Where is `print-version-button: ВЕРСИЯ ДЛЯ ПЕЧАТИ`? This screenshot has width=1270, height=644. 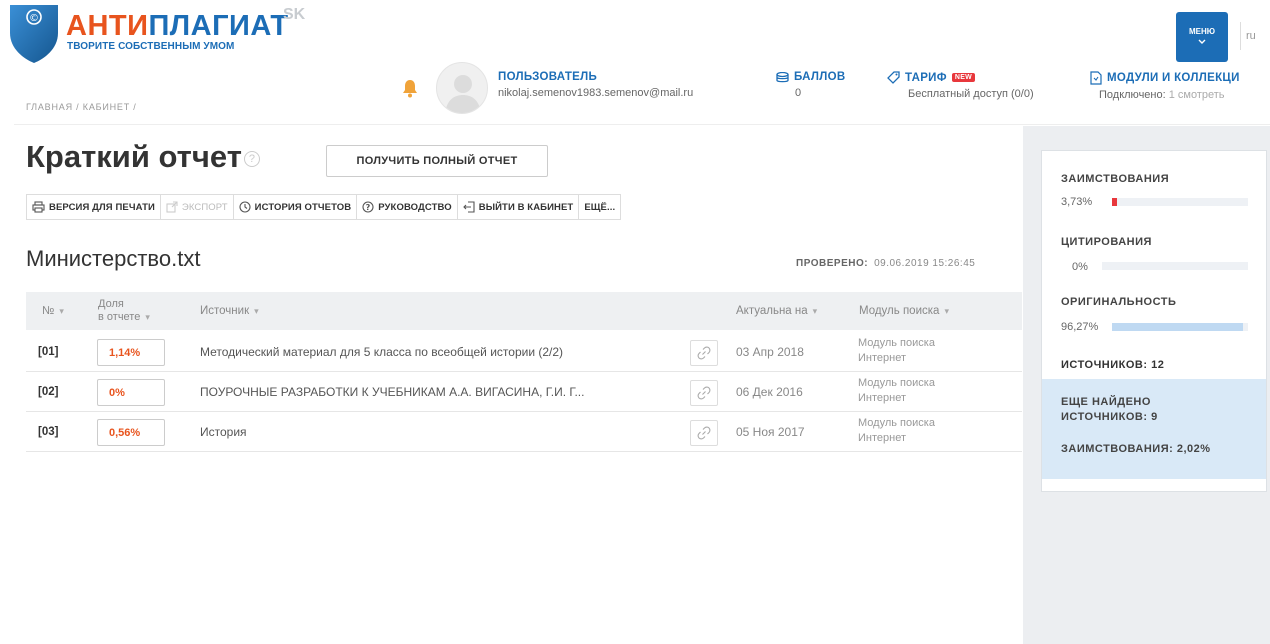
print-version-button: ВЕРСИЯ ДЛЯ ПЕЧАТИ is located at coordinates (94, 207).